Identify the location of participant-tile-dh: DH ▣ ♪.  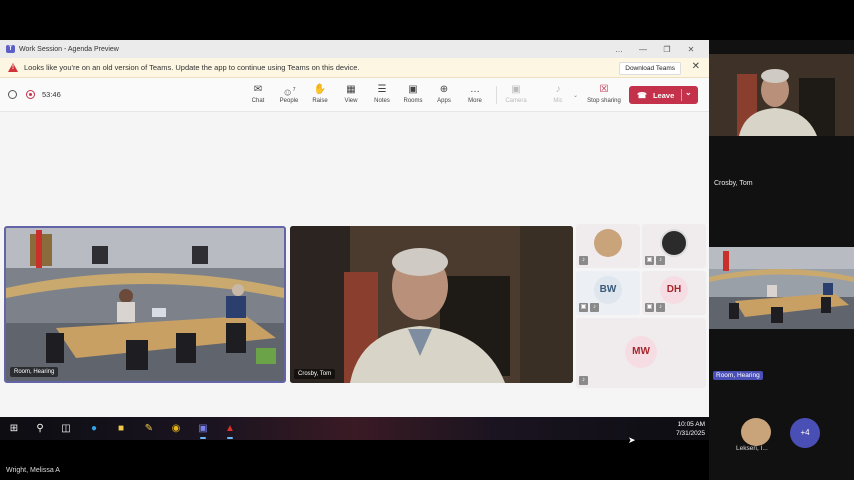
(674, 293).